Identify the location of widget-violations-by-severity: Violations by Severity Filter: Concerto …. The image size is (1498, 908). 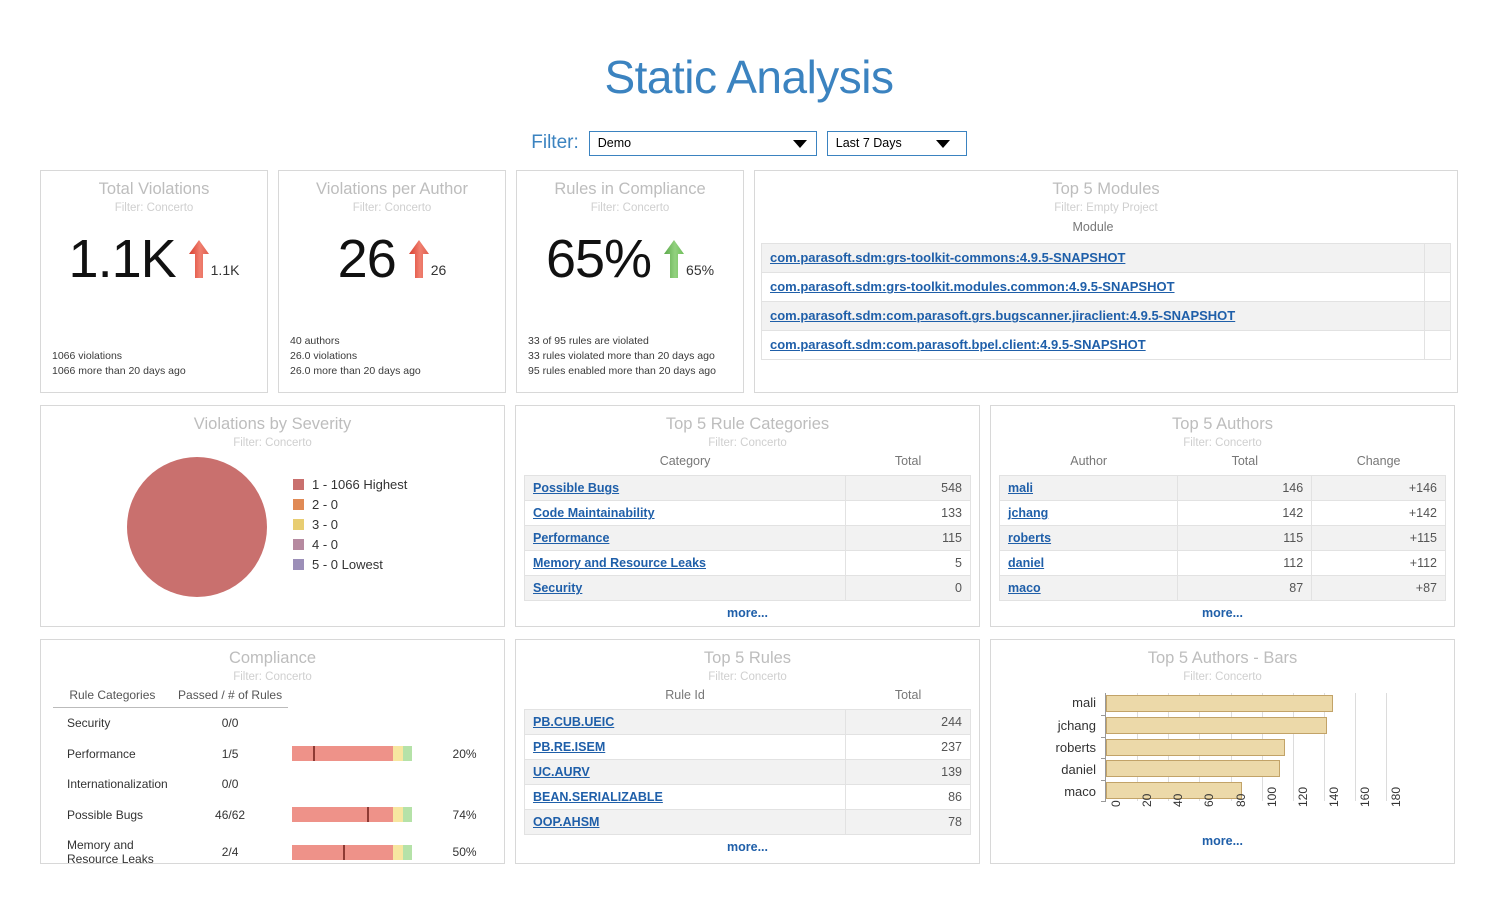
(272, 515).